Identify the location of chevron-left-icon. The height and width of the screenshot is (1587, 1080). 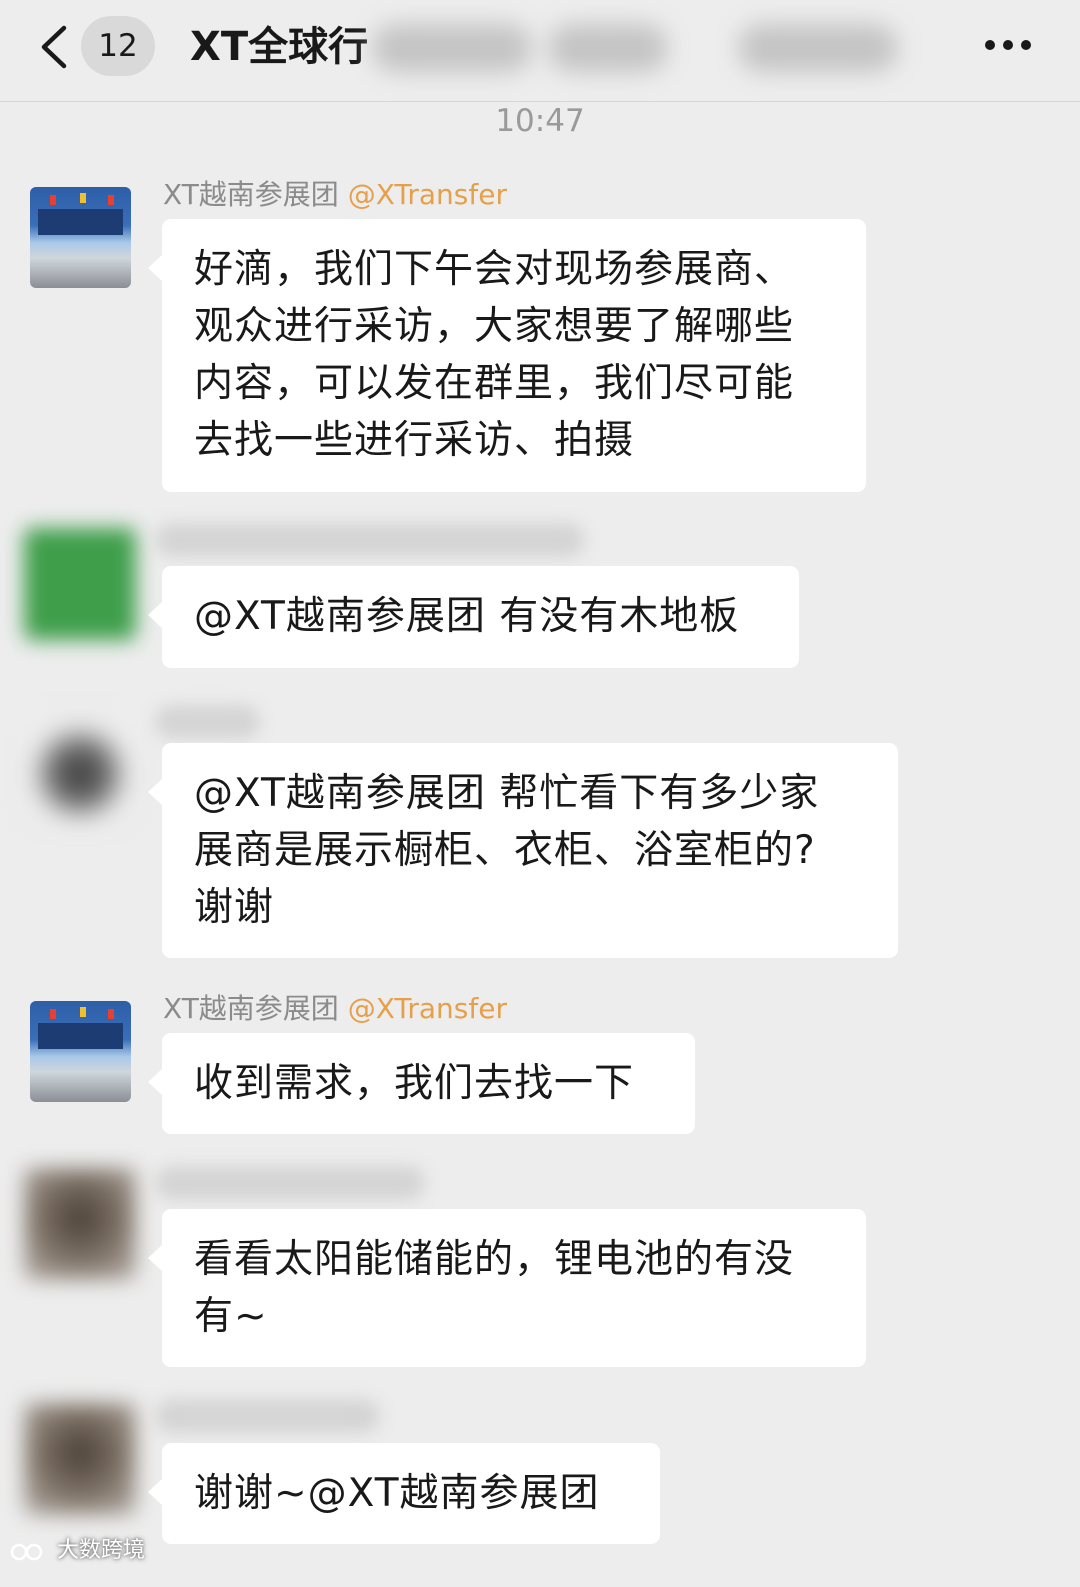
(53, 47).